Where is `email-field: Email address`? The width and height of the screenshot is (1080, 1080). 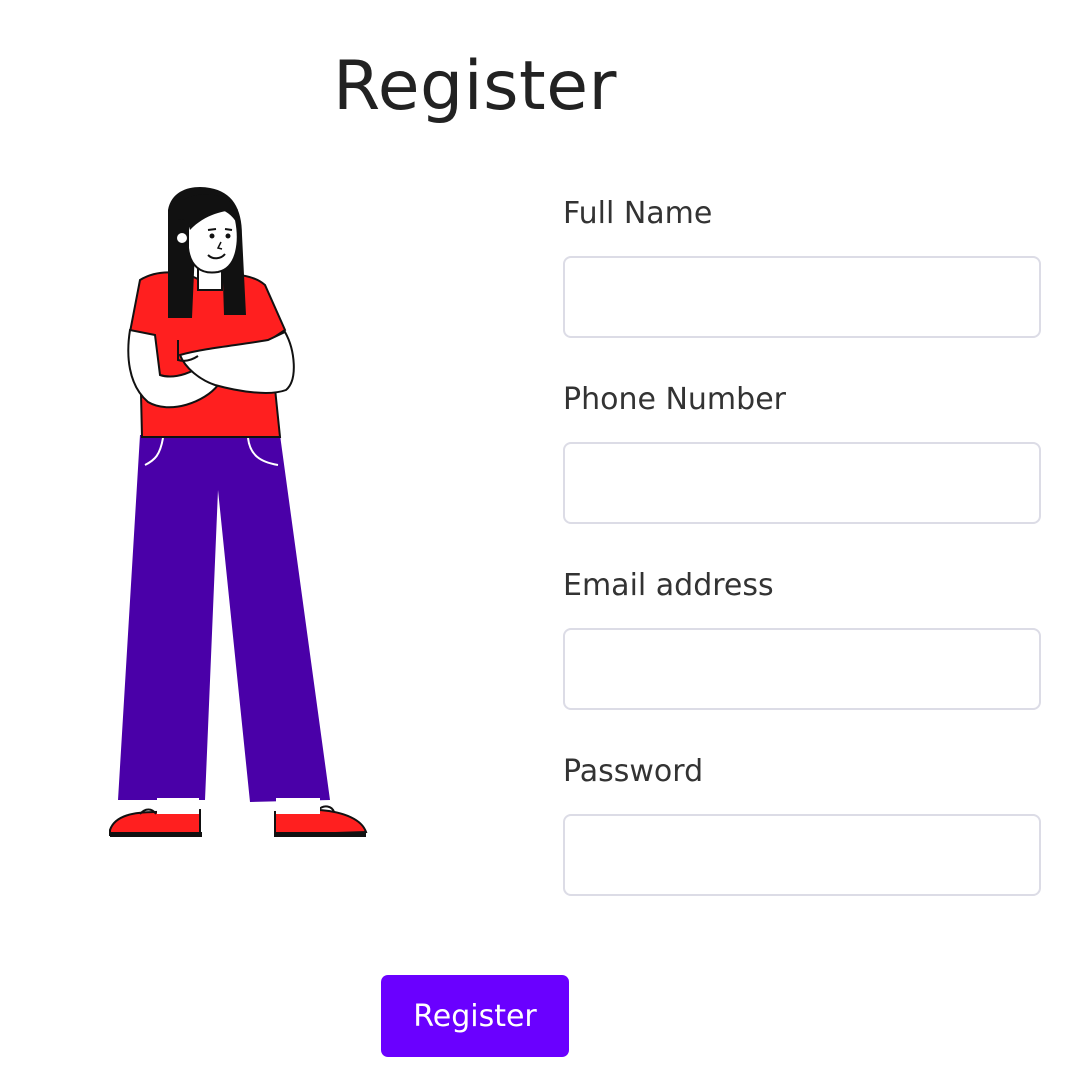
email-field: Email address is located at coordinates (802, 636).